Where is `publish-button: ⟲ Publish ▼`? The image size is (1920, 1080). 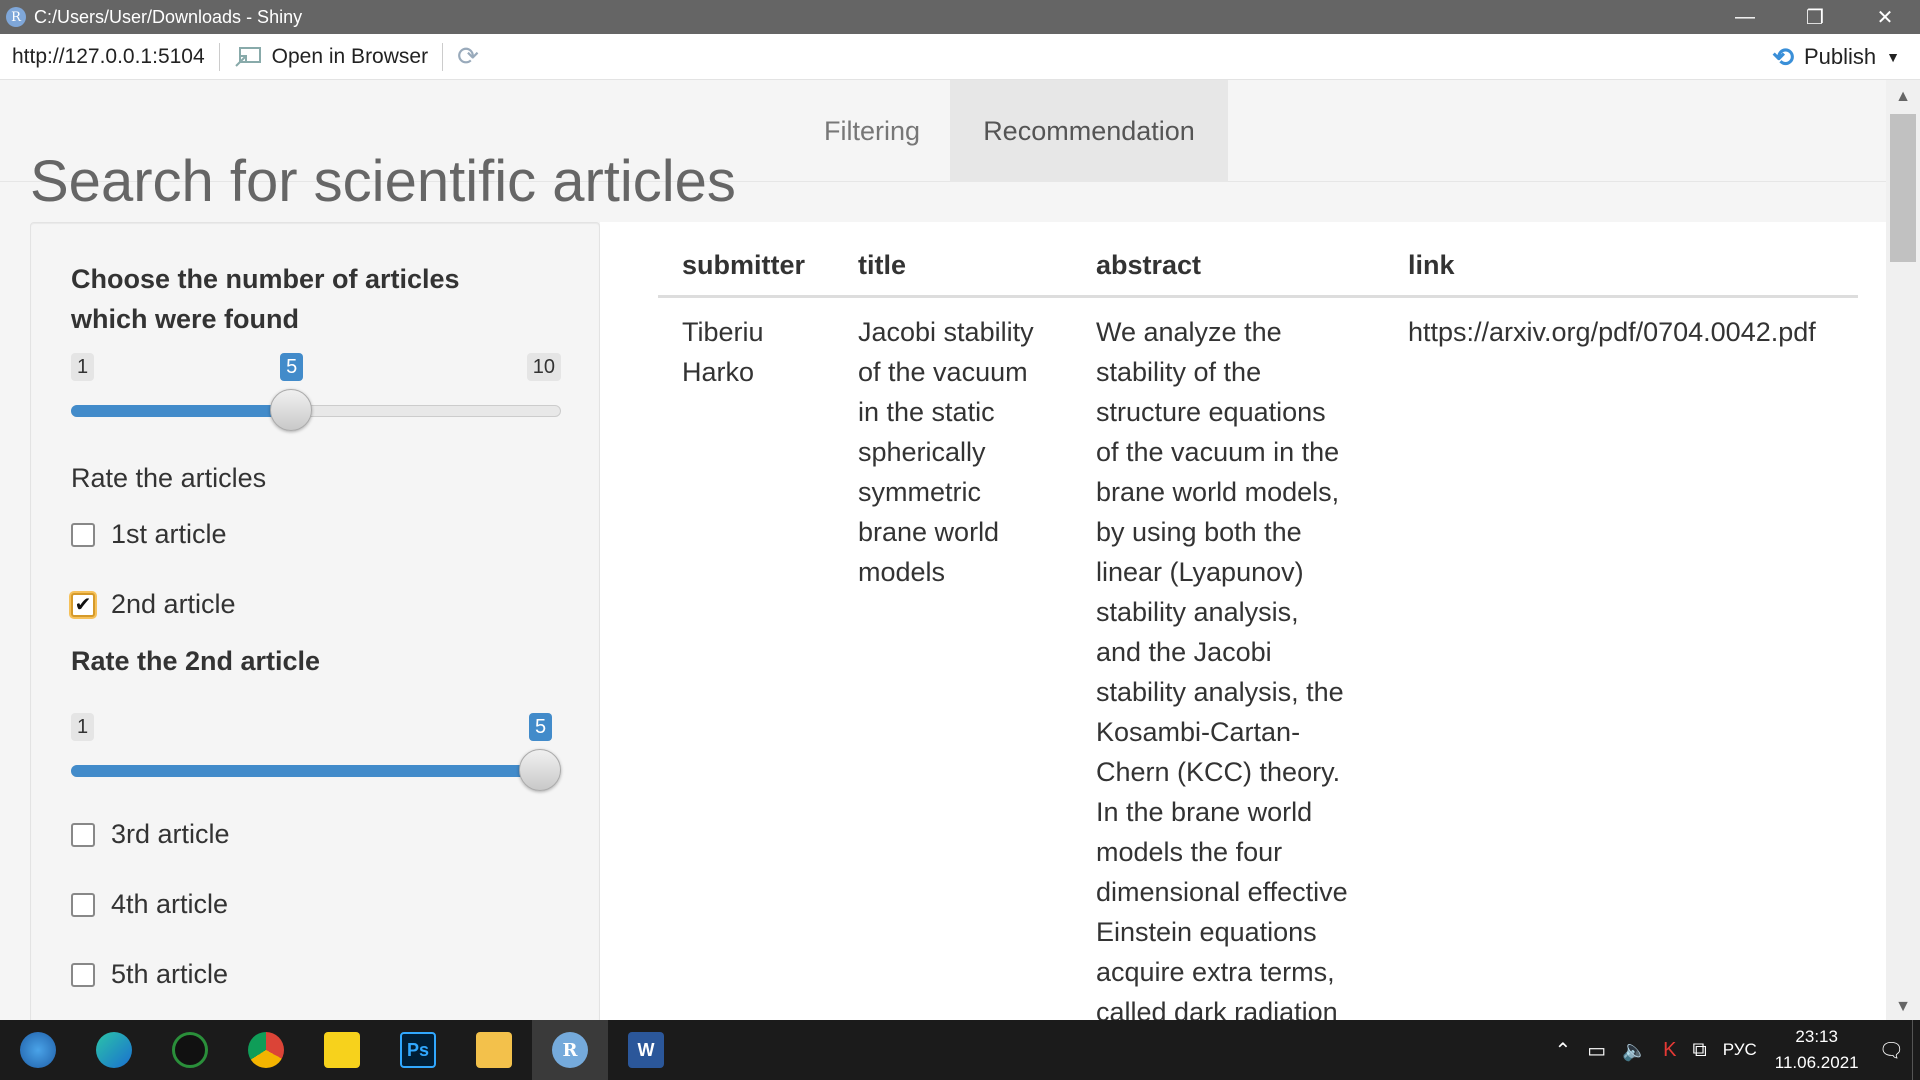 publish-button: ⟲ Publish ▼ is located at coordinates (1836, 57).